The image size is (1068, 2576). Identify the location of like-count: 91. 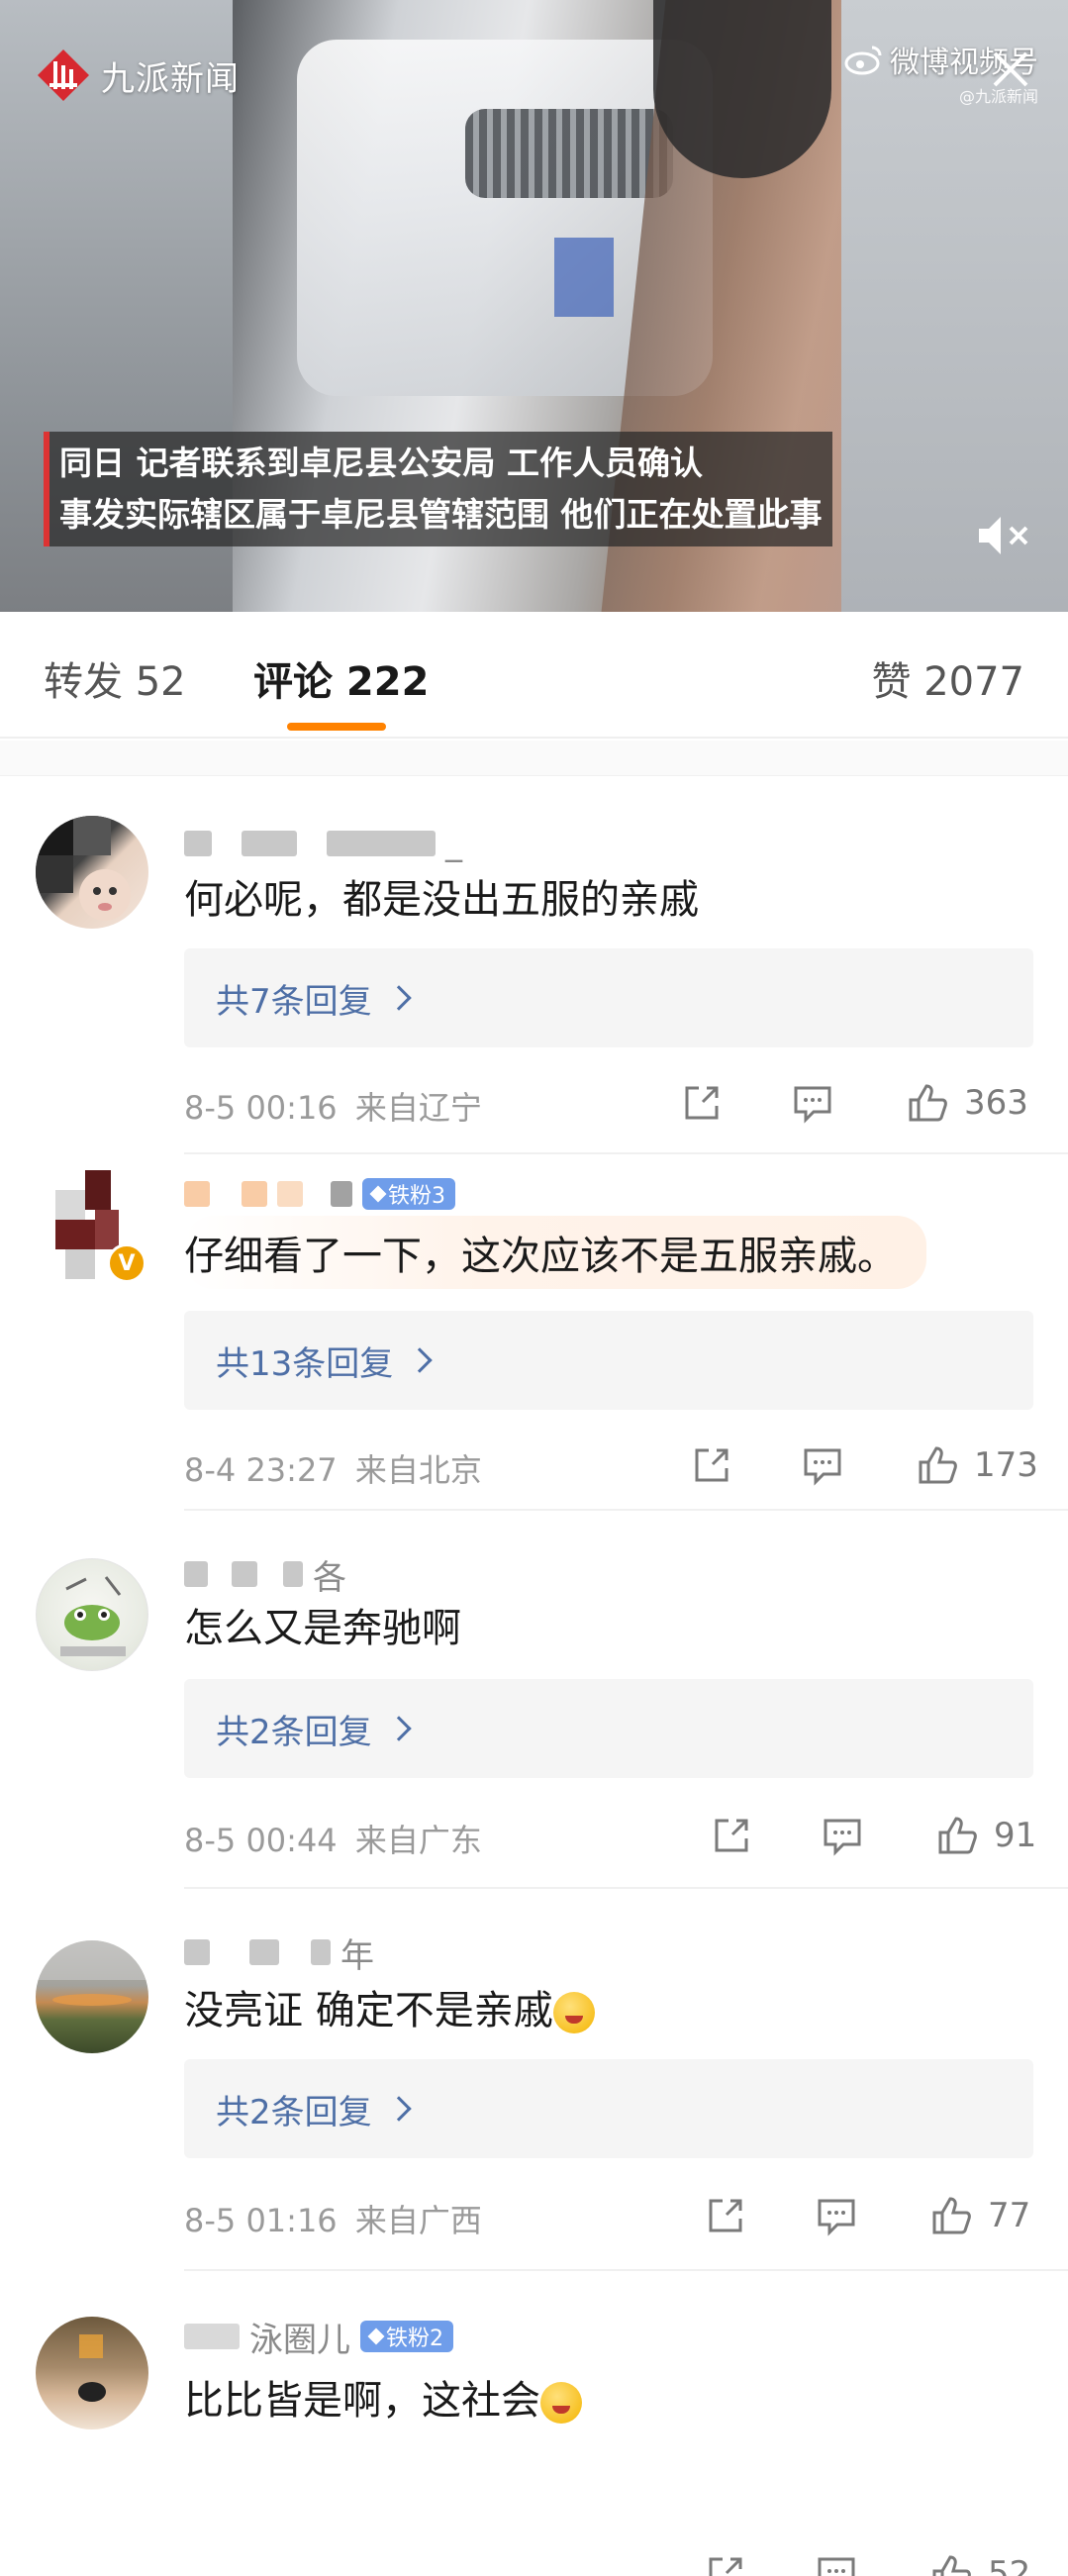
(1016, 1836).